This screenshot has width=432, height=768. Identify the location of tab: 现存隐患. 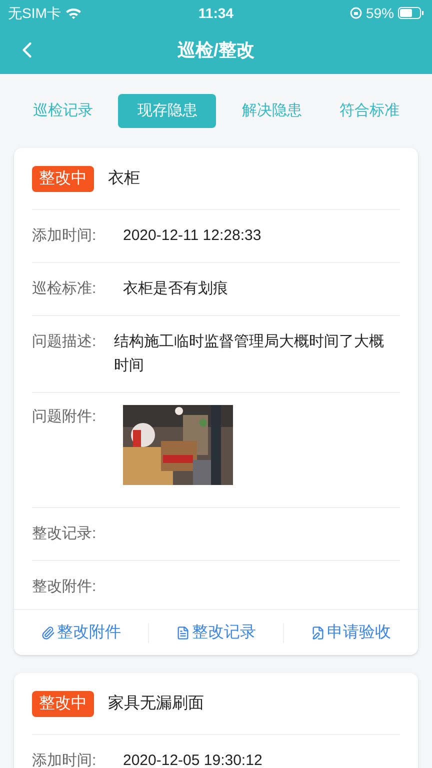
(167, 111).